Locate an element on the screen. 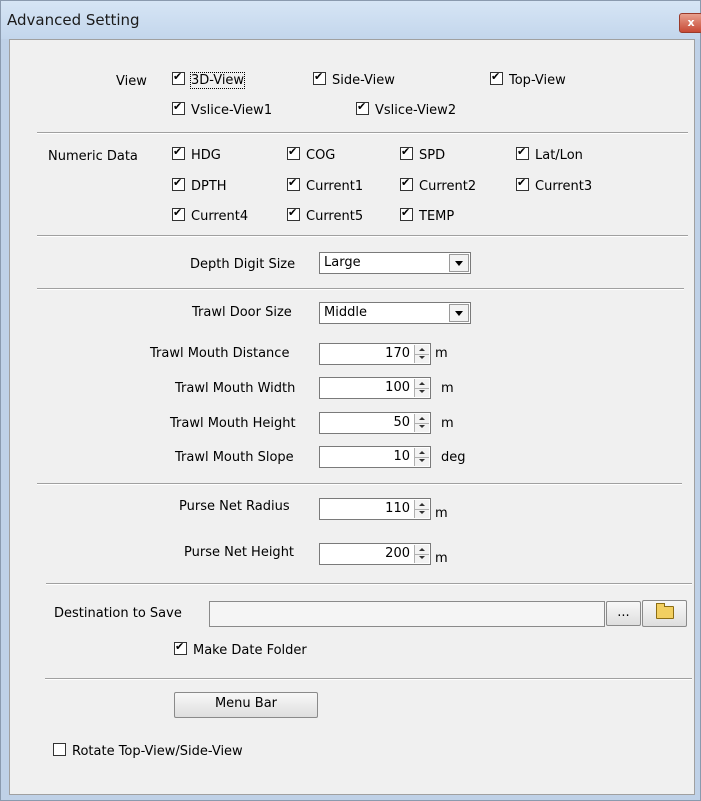  trawl-door-size-label: Trawl Door Size is located at coordinates (242, 312).